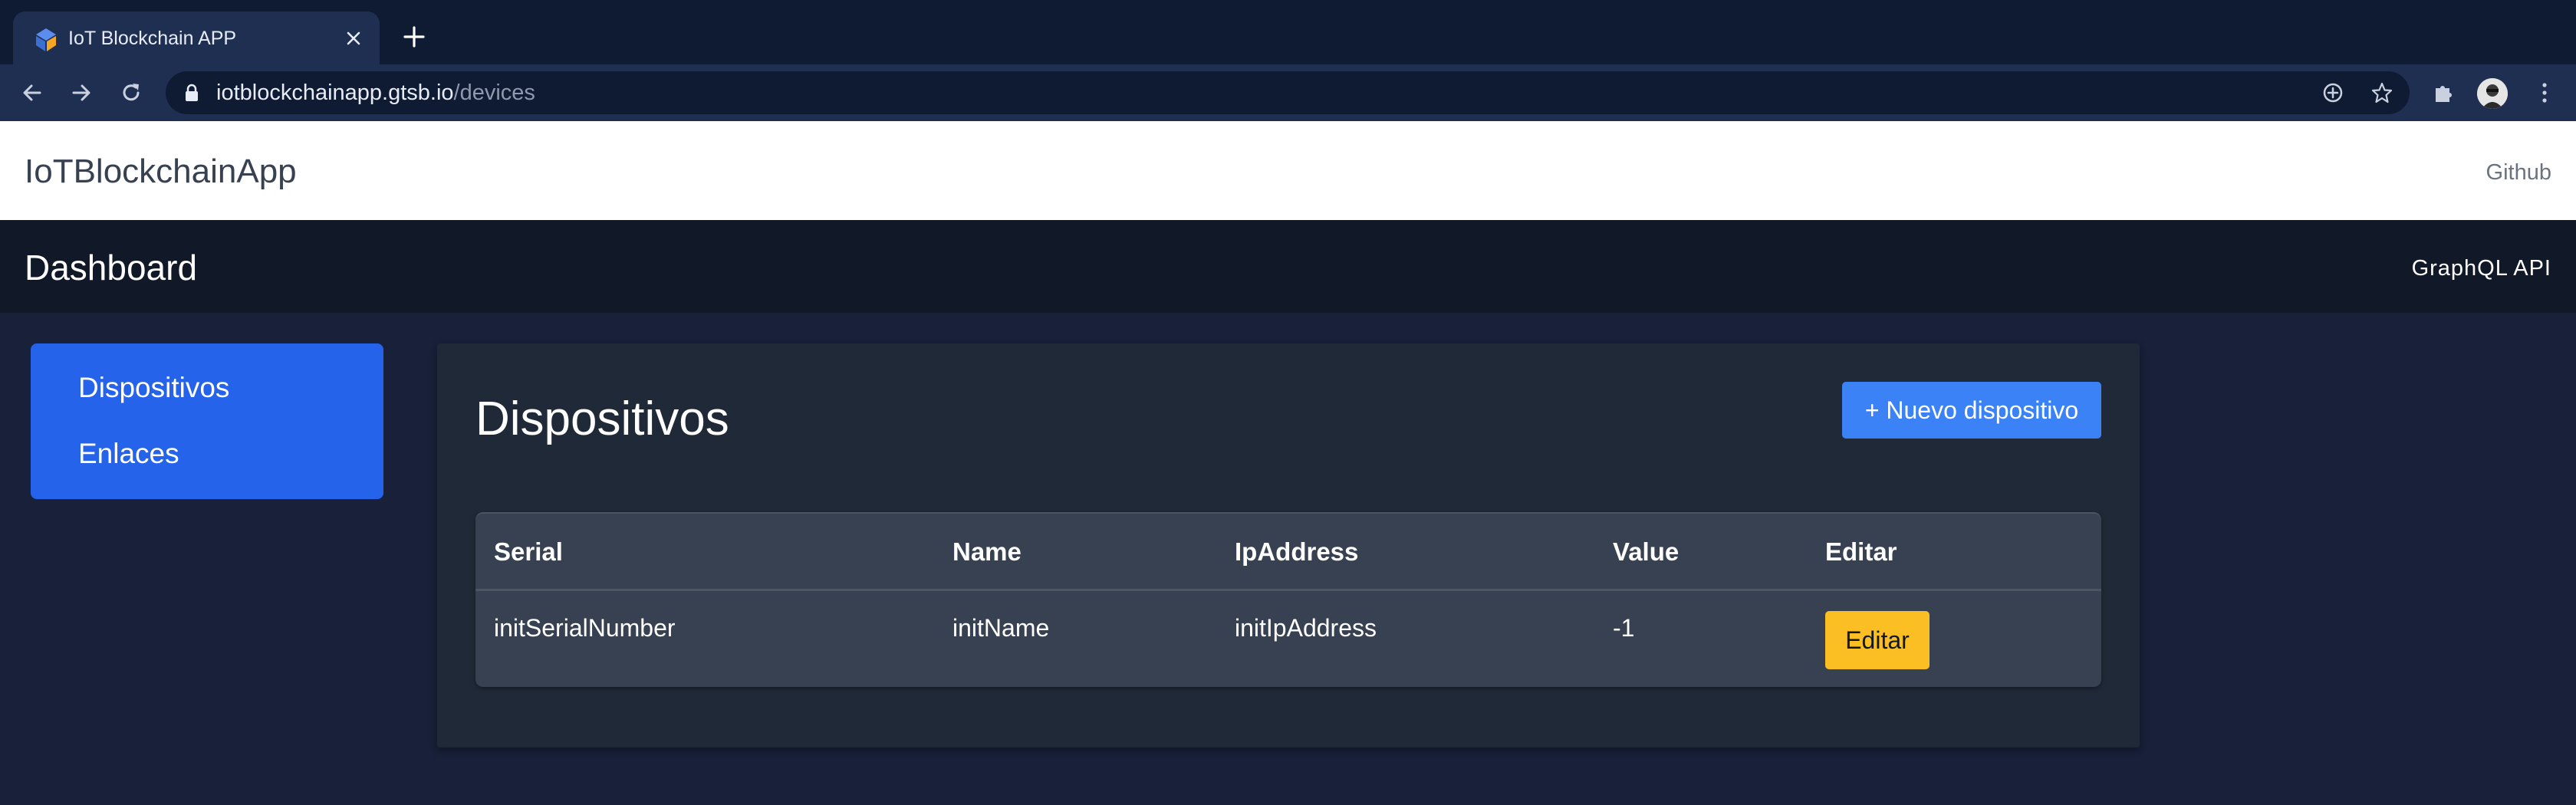 Image resolution: width=2576 pixels, height=805 pixels. I want to click on browser-toolbar: iotblockchainapp.gtsb.io/devices, so click(1288, 93).